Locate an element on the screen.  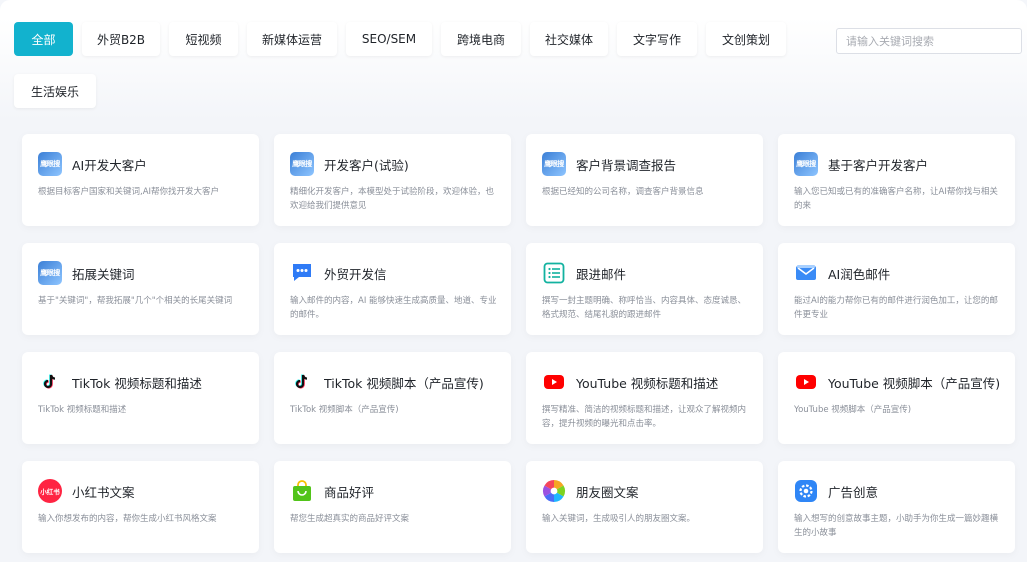
list-icon is located at coordinates (554, 273).